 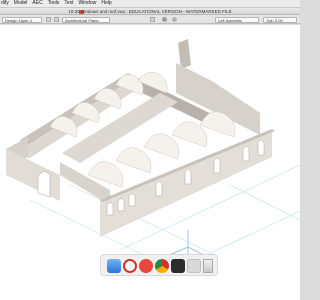 What do you see at coordinates (82, 20) in the screenshot?
I see `layer-dropdown-value: Architectural Plans` at bounding box center [82, 20].